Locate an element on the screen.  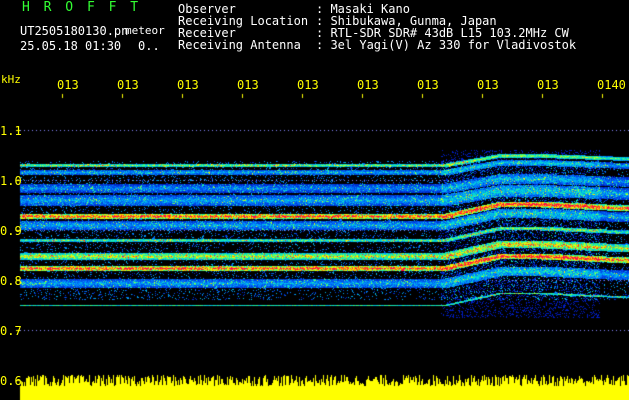
time-axis: 013 013 013 013 013 013 013 013 013 0140 is located at coordinates (314, 86).